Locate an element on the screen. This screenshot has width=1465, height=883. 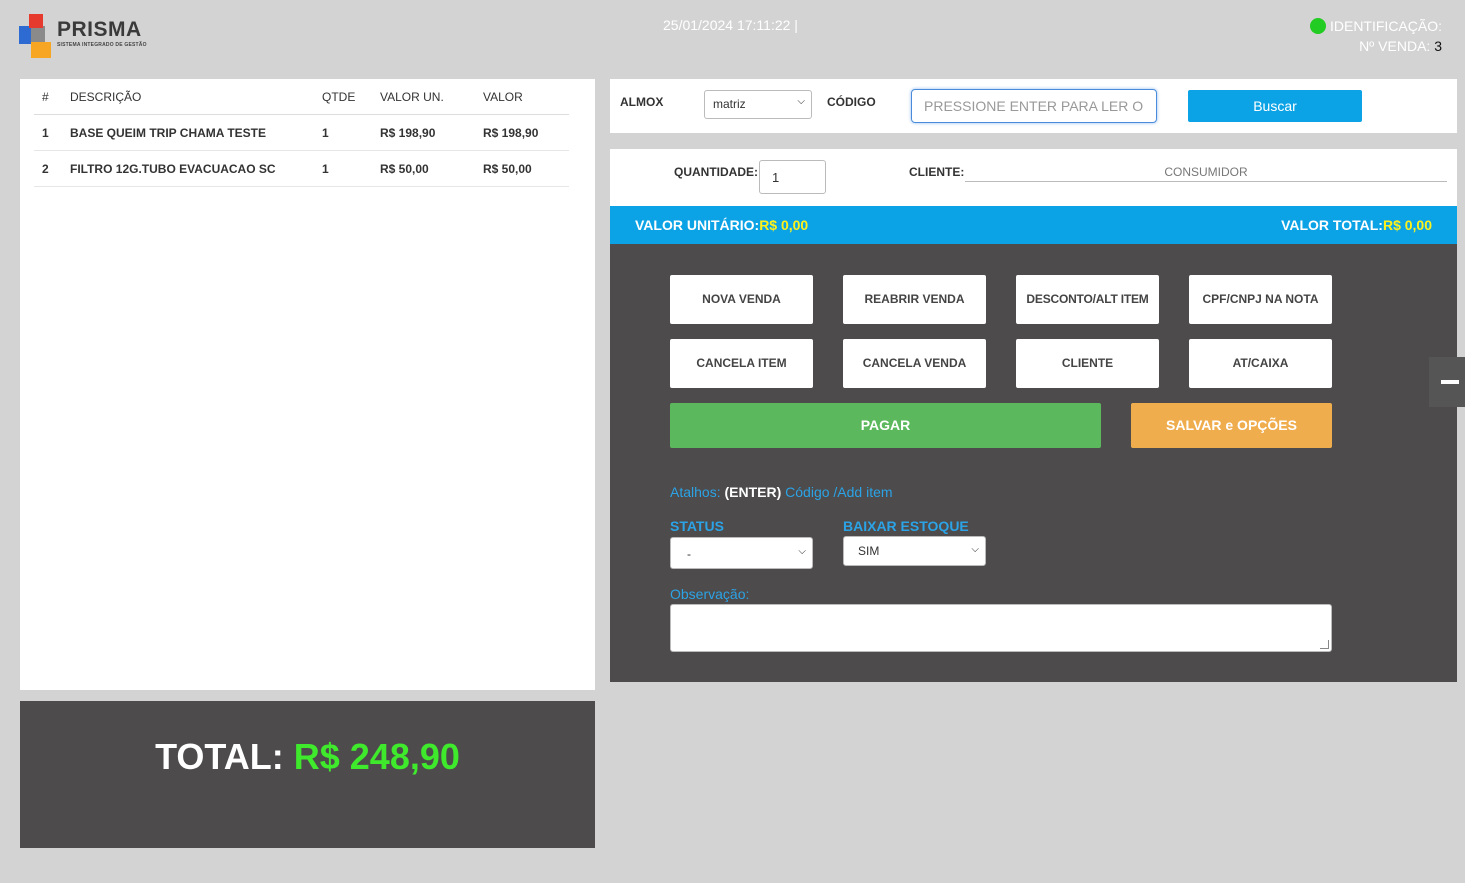
logo-square-orange is located at coordinates (41, 50).